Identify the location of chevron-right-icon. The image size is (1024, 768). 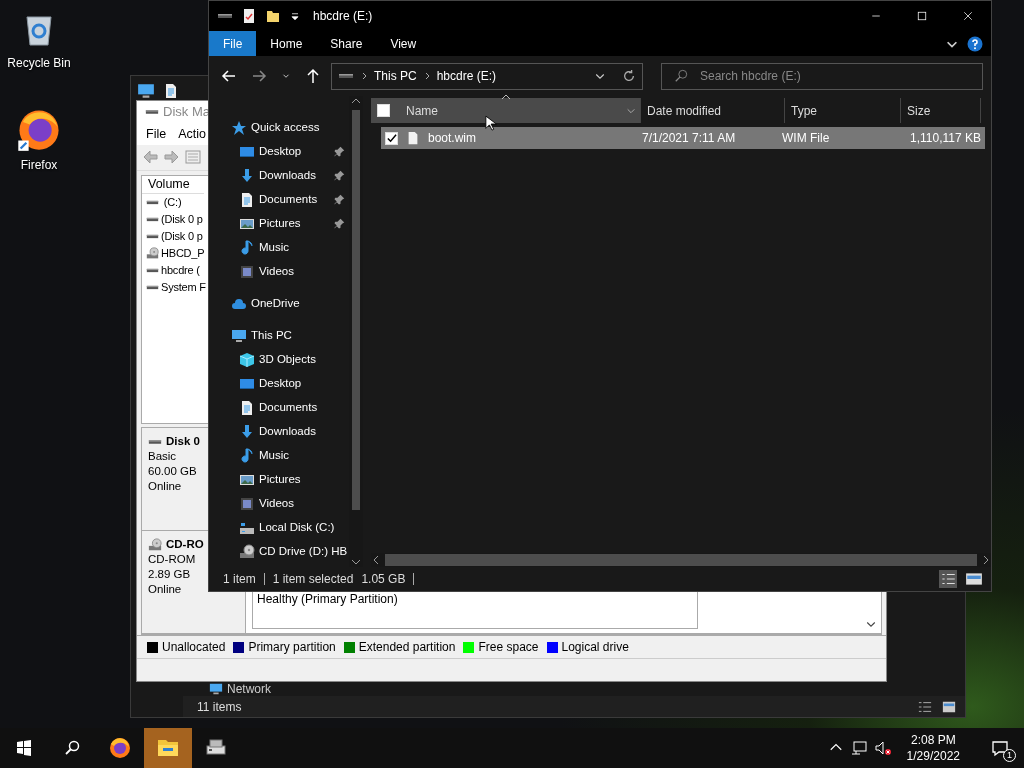
(364, 76).